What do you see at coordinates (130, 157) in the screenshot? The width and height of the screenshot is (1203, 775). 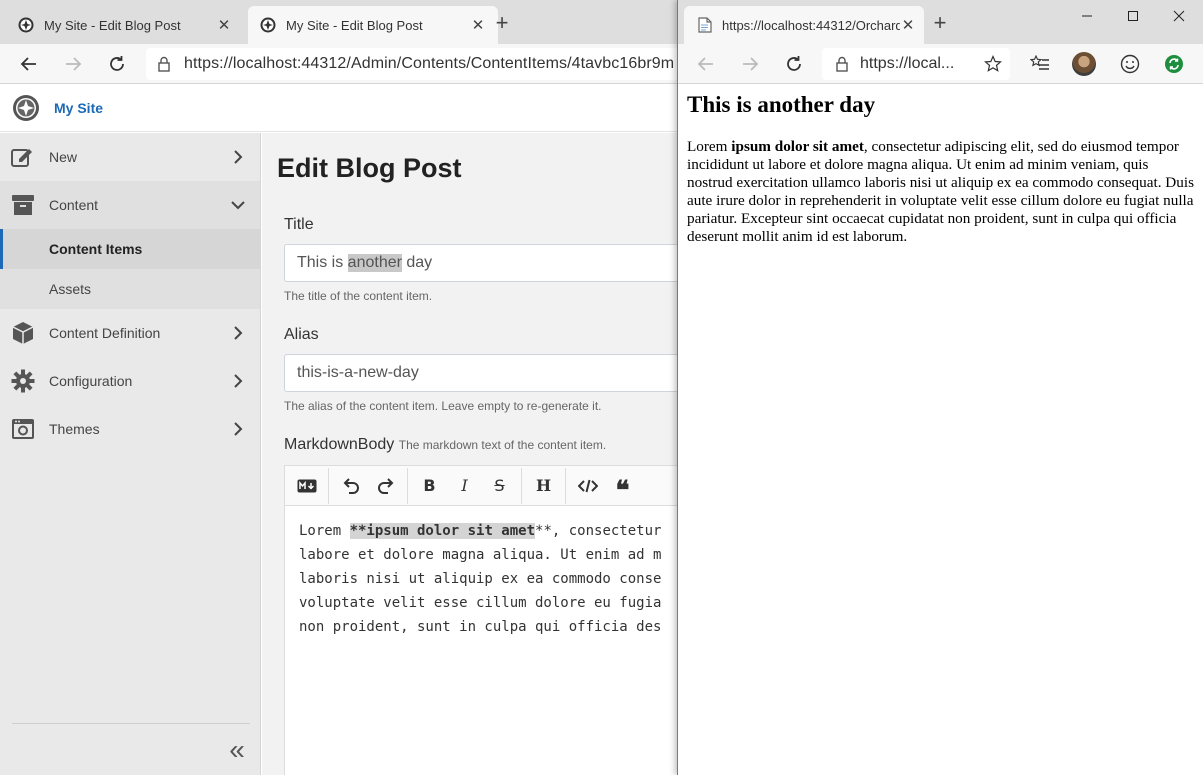 I see `sidebar-item-new: New` at bounding box center [130, 157].